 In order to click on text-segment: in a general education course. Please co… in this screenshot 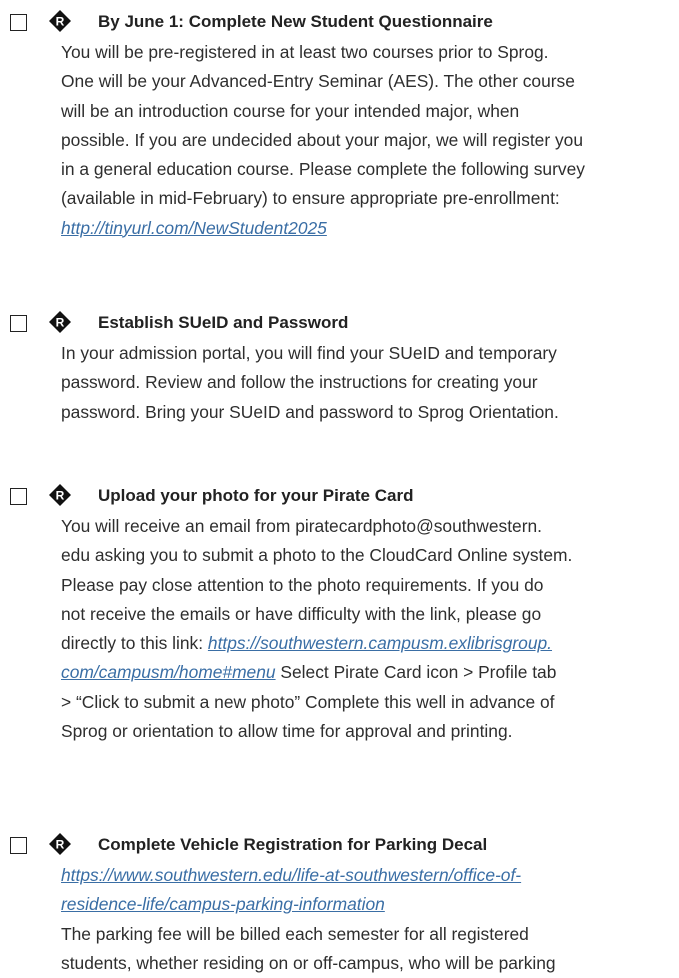, I will do `click(323, 169)`.